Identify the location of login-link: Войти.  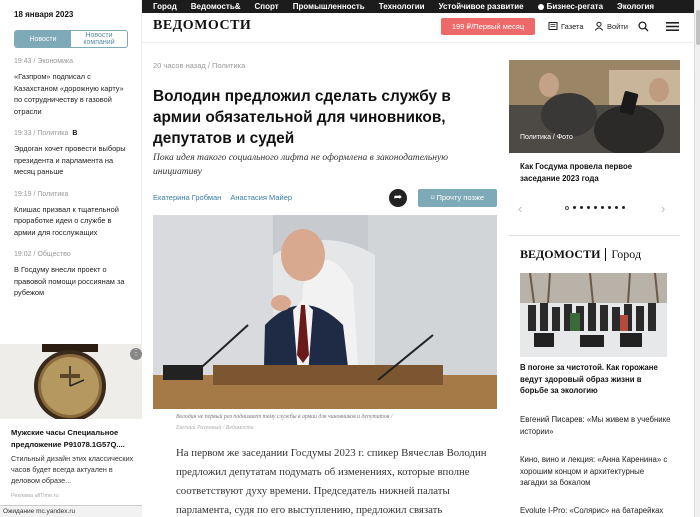
(611, 26).